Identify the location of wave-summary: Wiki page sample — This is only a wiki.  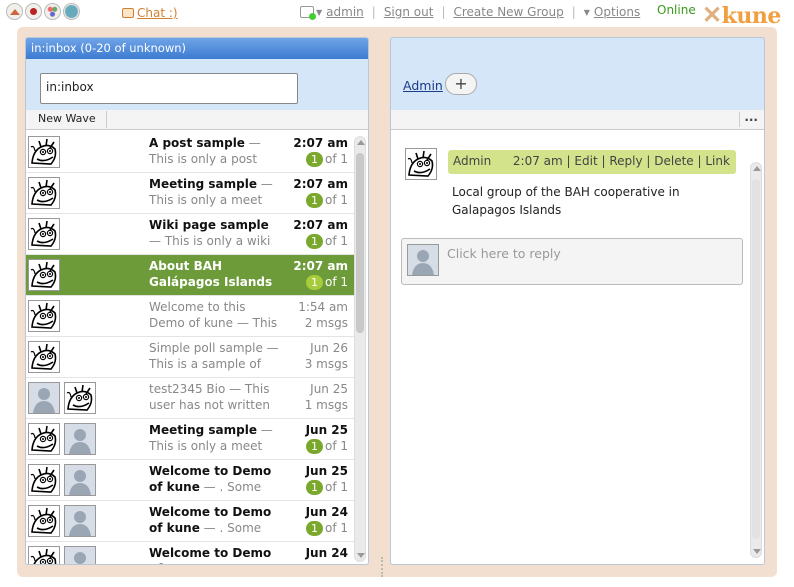
(216, 233).